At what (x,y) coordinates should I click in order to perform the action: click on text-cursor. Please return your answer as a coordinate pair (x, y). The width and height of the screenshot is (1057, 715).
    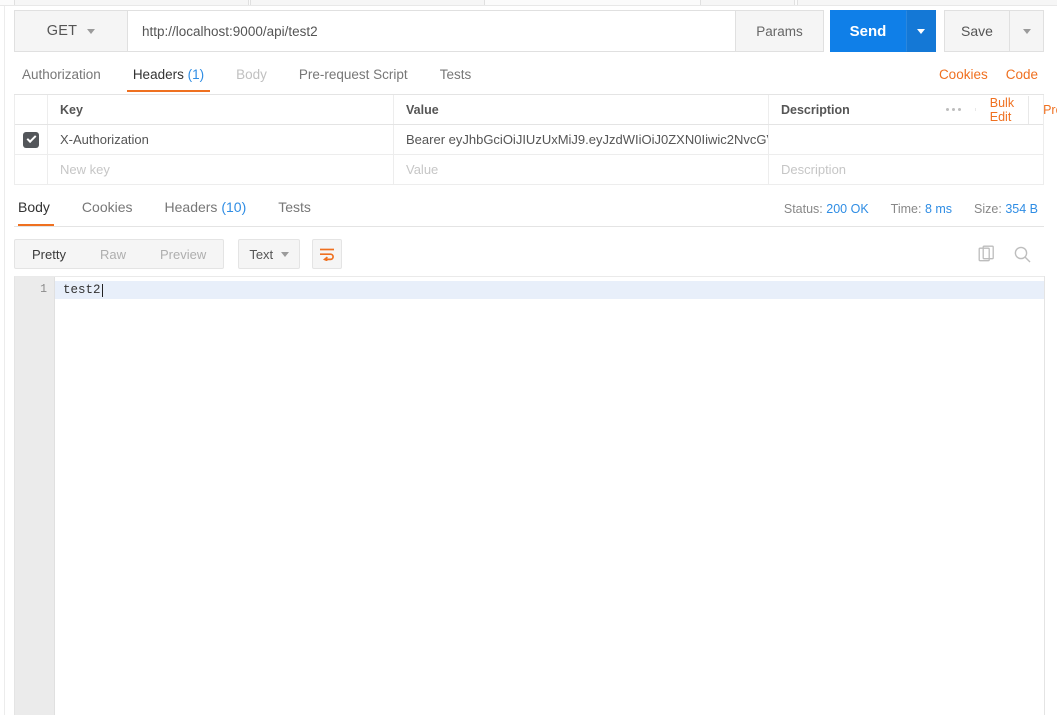
    Looking at the image, I should click on (102, 290).